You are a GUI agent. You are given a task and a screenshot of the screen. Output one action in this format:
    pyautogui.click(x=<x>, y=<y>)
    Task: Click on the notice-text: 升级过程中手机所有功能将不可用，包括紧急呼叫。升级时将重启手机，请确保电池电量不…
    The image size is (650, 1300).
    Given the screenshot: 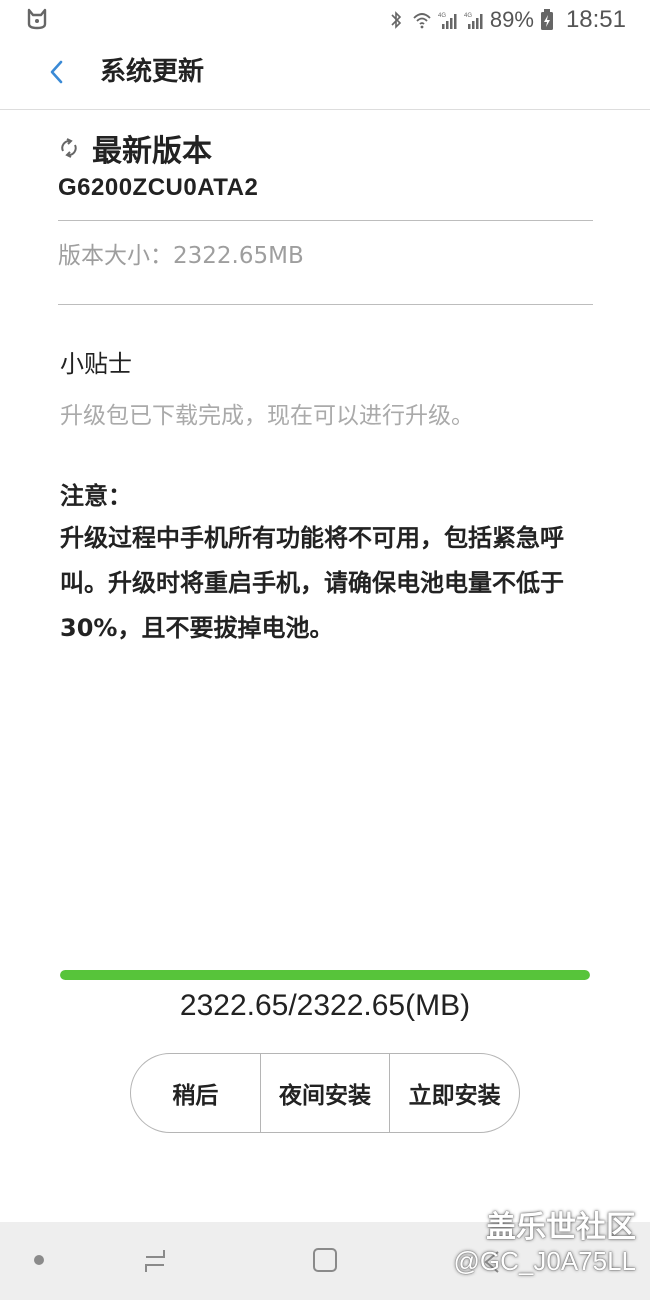 What is the action you would take?
    pyautogui.click(x=312, y=583)
    